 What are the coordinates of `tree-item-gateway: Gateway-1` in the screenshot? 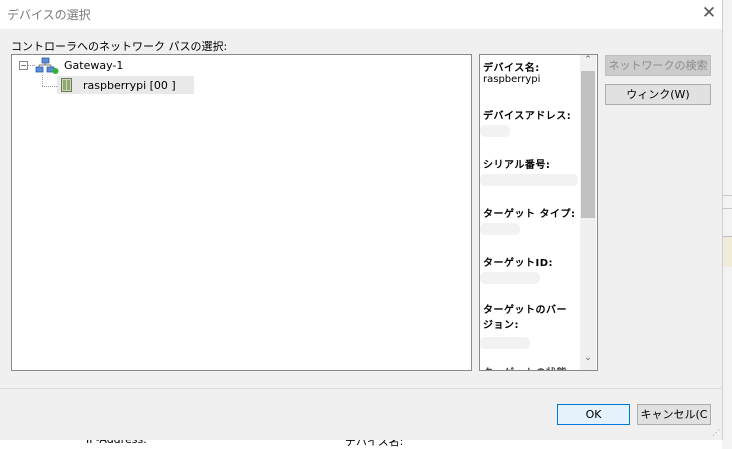 It's located at (93, 65).